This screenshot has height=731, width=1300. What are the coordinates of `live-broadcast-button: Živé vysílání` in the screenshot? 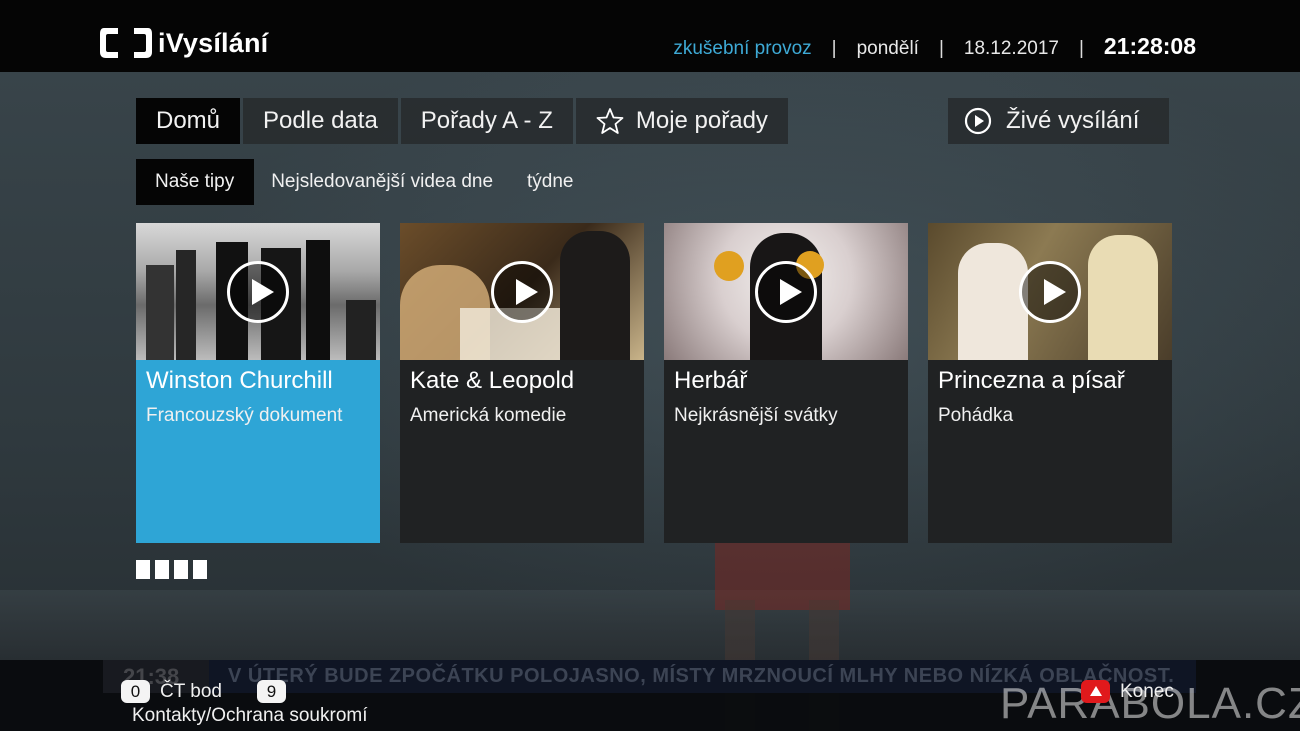 It's located at (1058, 121).